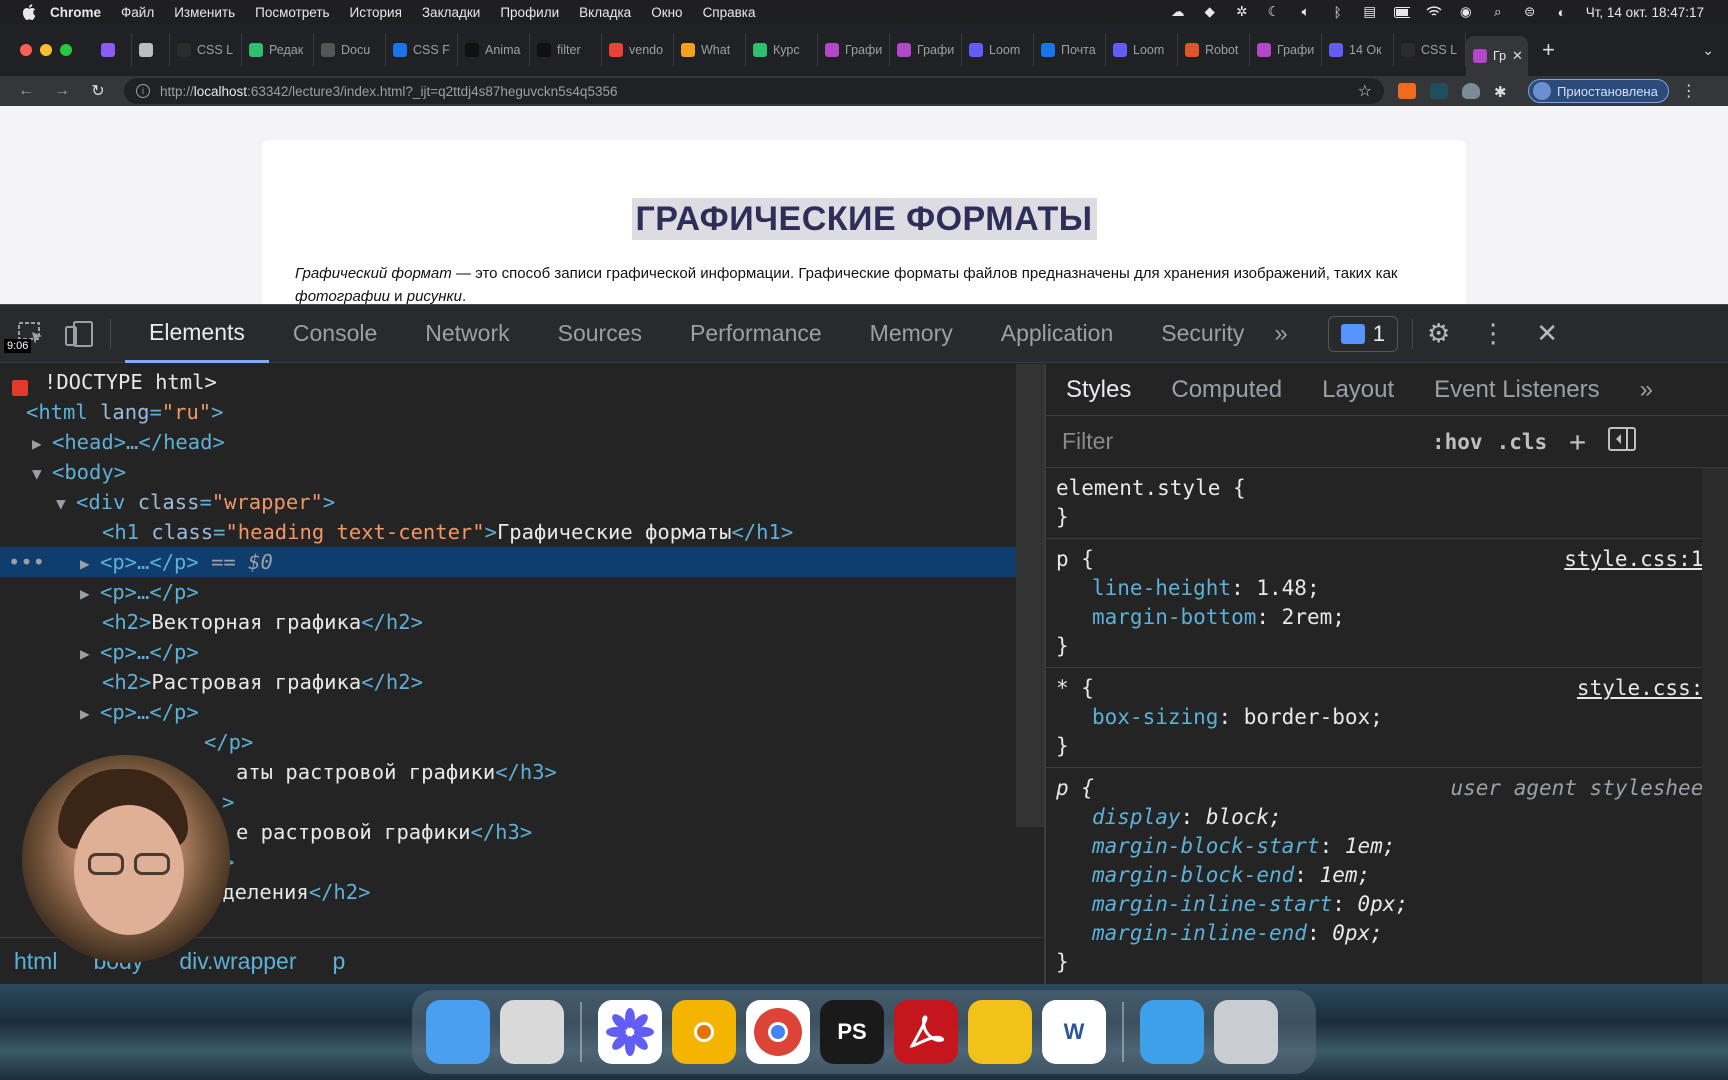 The image size is (1728, 1080). Describe the element at coordinates (143, 91) in the screenshot. I see `site-info-icon: i` at that location.